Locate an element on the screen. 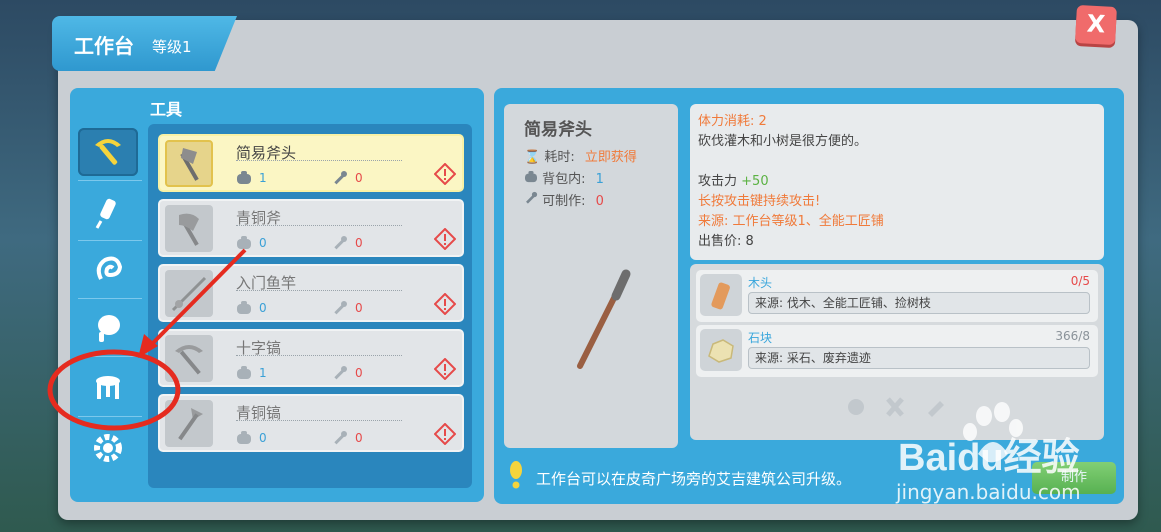 The height and width of the screenshot is (532, 1161). time-label: 耗时: is located at coordinates (559, 157).